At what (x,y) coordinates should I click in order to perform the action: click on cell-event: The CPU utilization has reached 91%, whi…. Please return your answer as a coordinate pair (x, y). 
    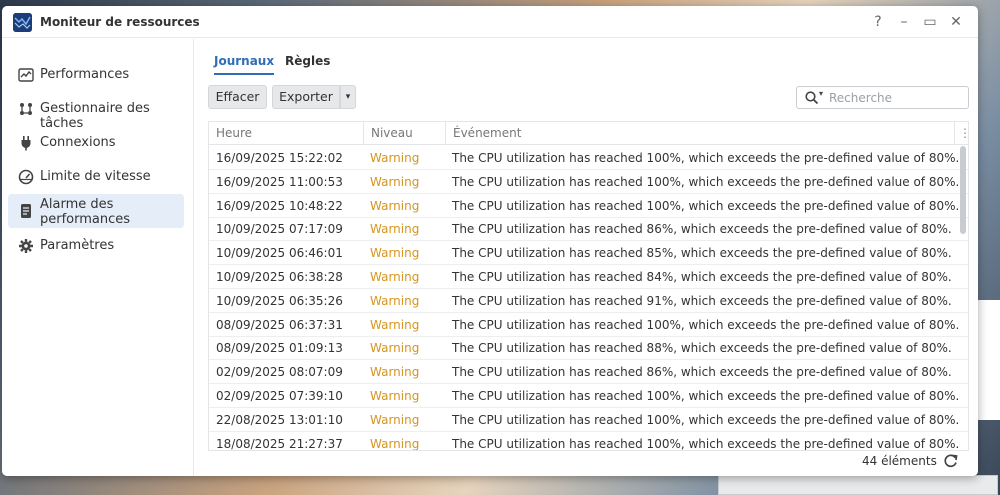
    Looking at the image, I should click on (702, 300).